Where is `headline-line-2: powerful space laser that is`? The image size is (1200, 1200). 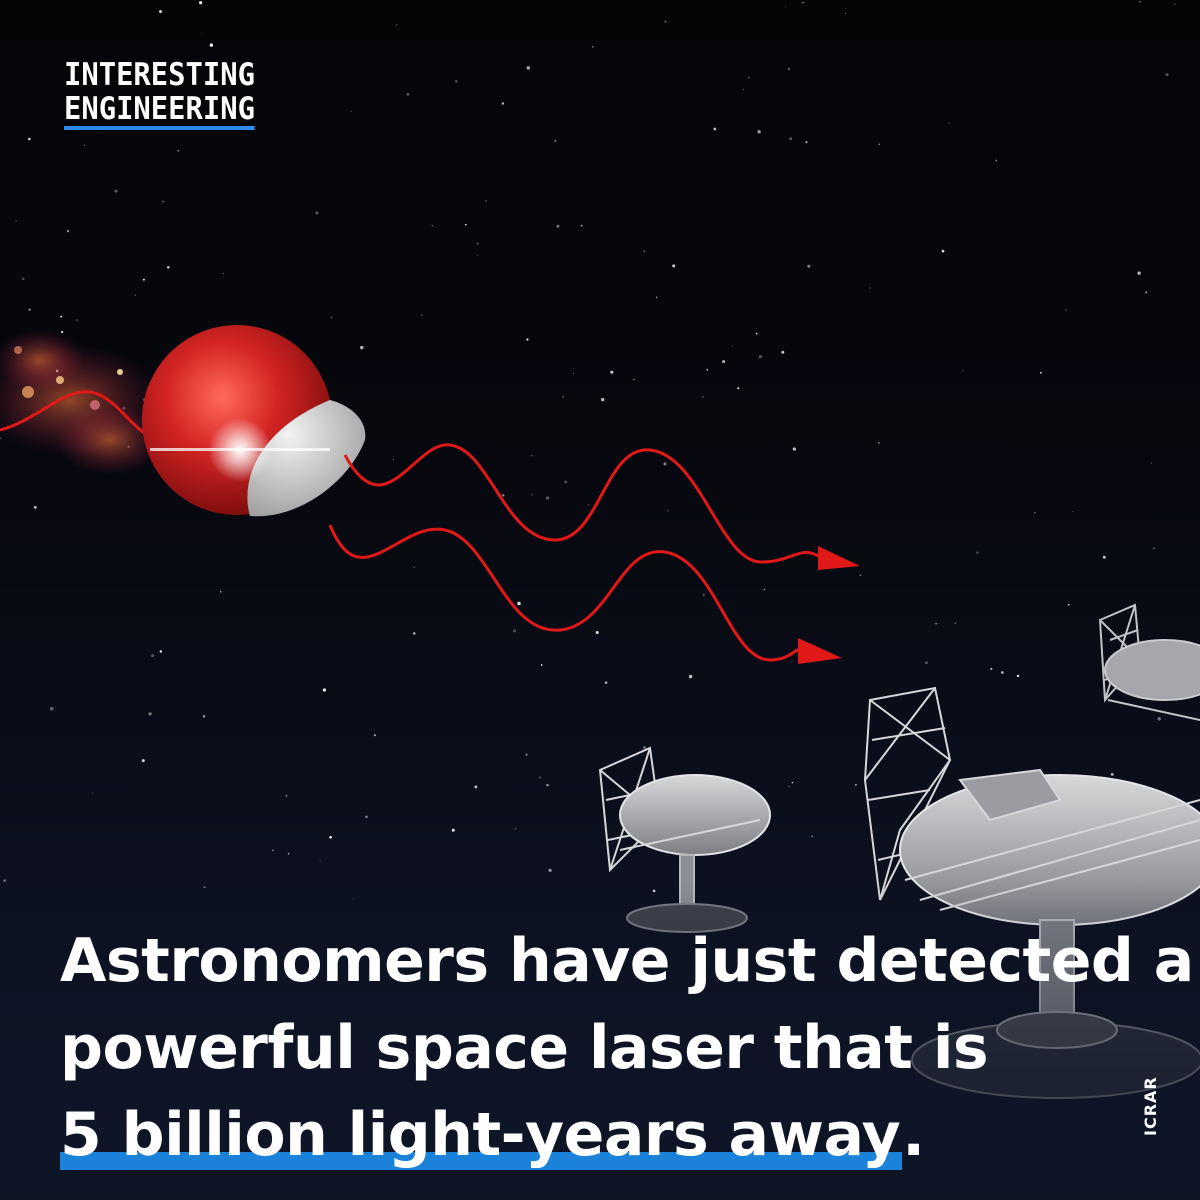 headline-line-2: powerful space laser that is is located at coordinates (524, 1048).